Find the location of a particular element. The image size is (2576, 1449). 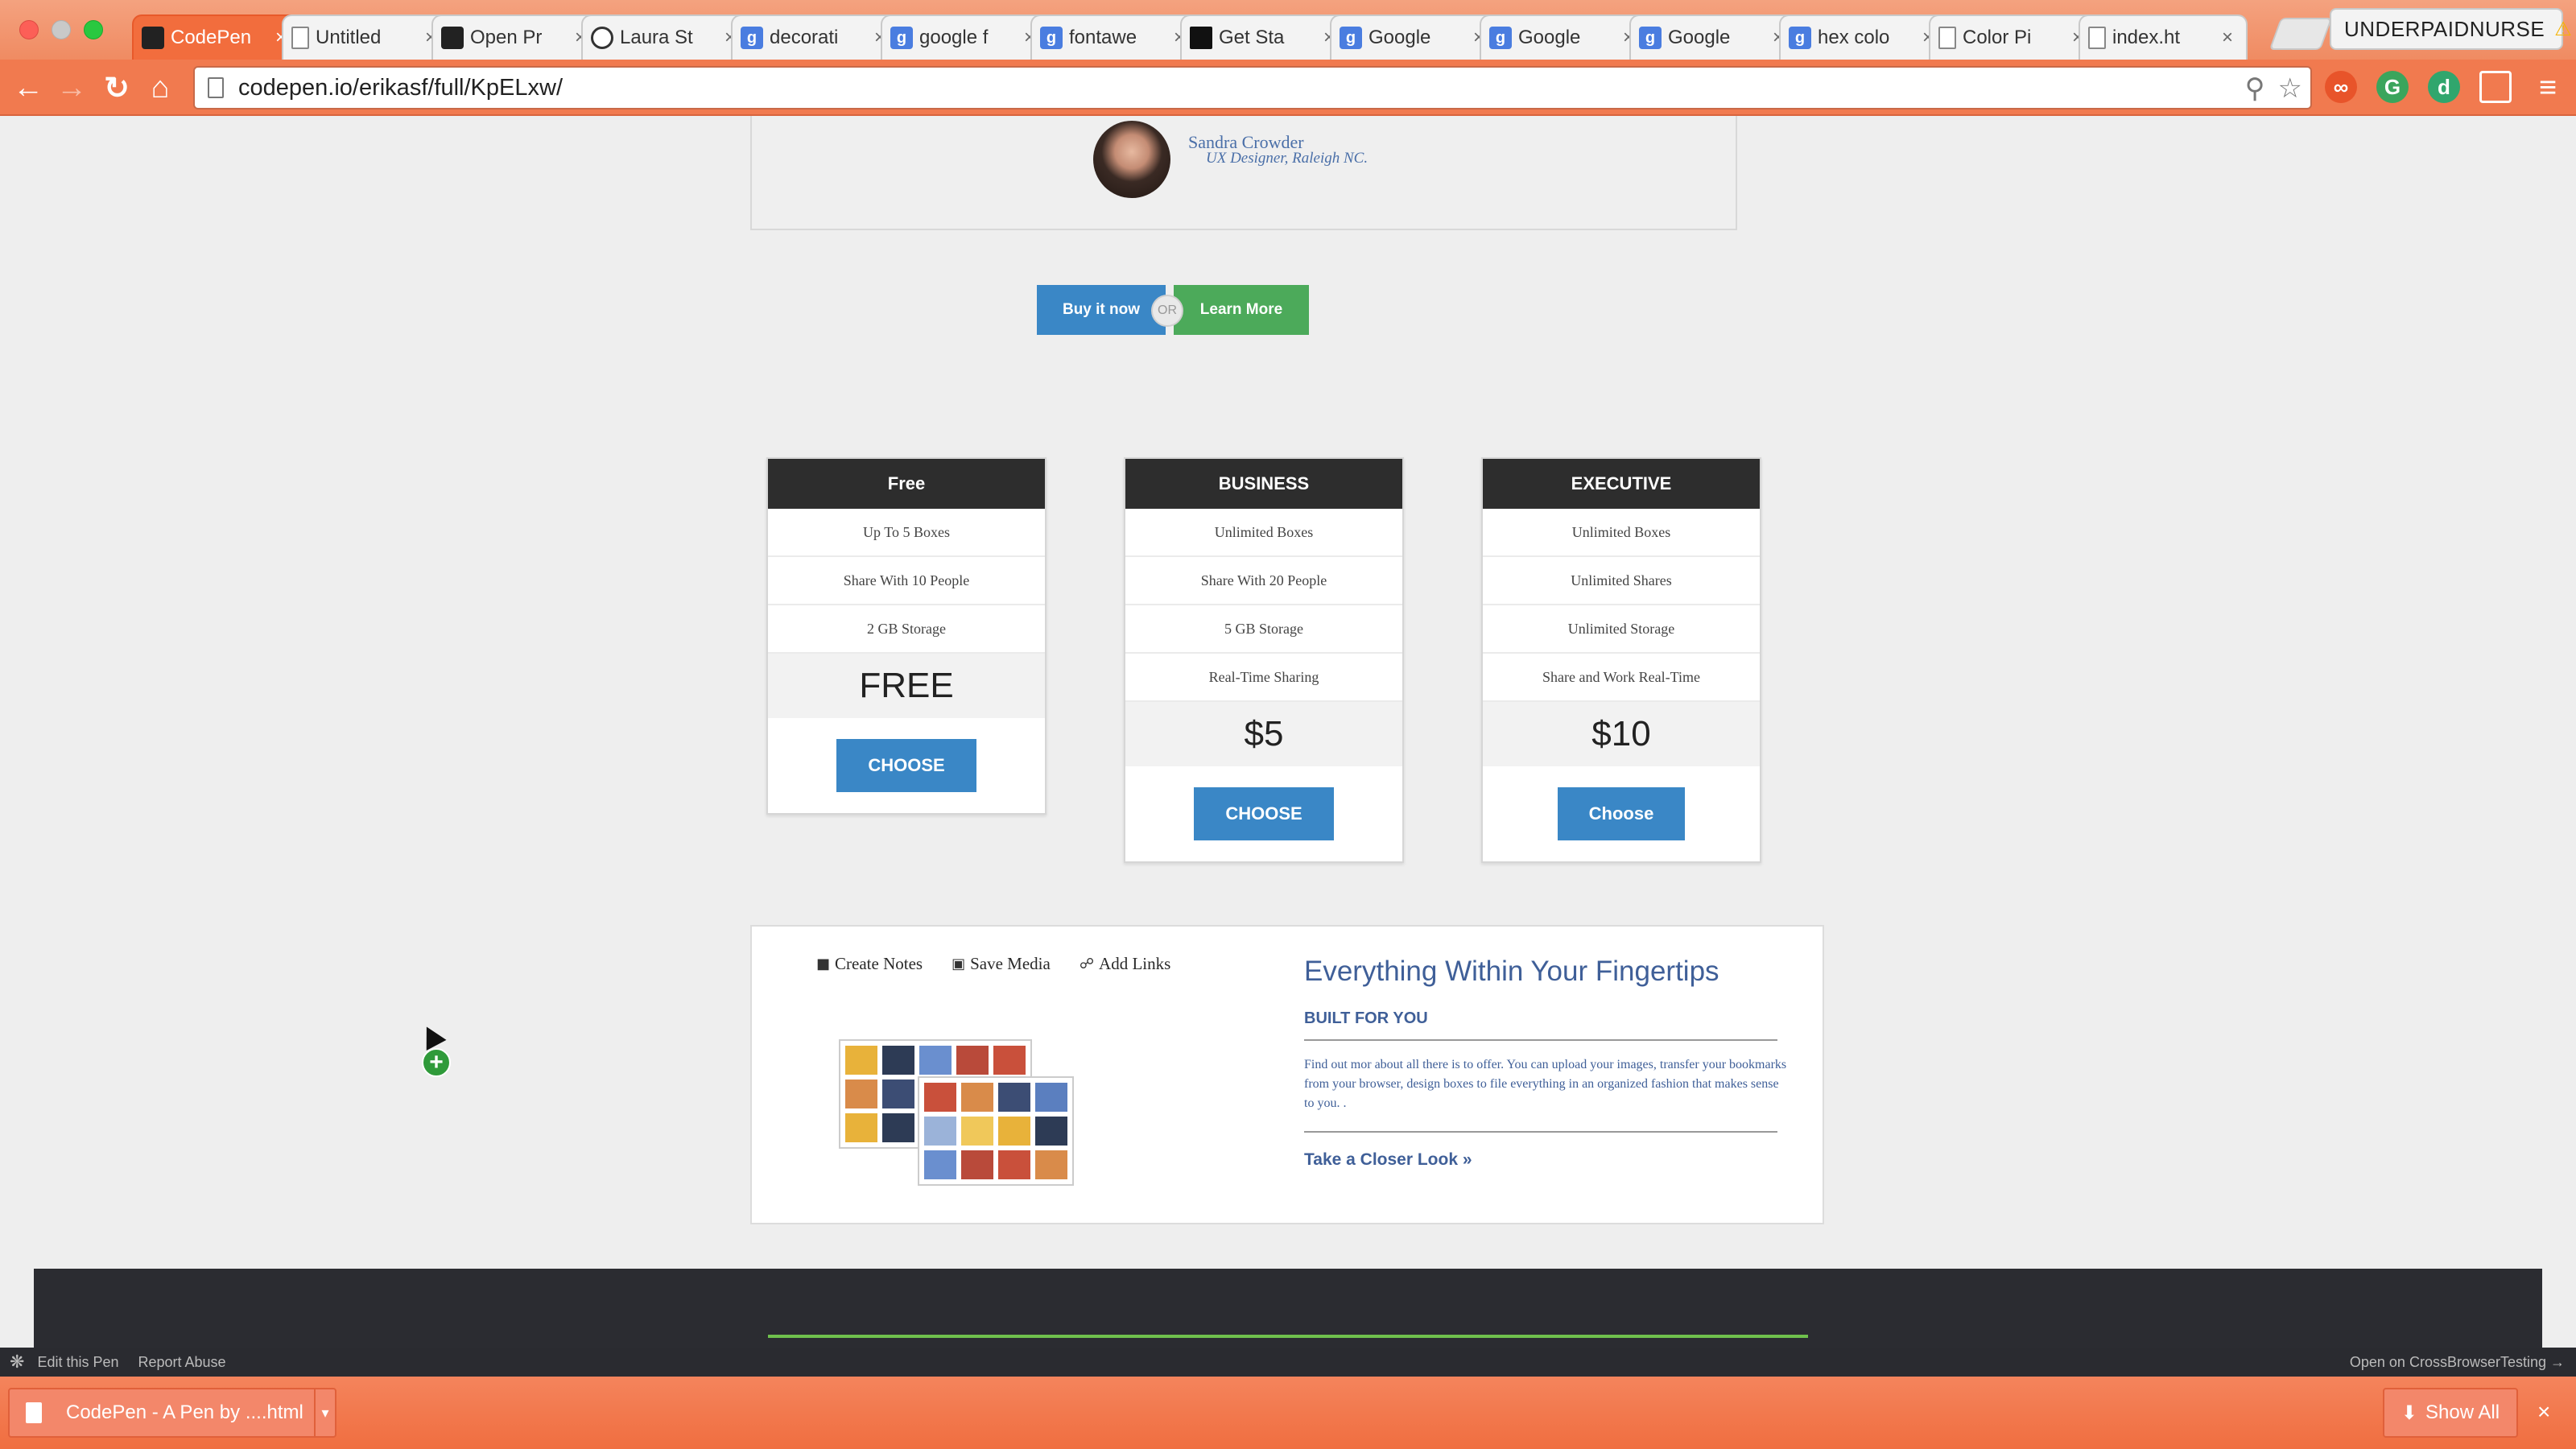

choose-executive-button: Choose is located at coordinates (1621, 813).